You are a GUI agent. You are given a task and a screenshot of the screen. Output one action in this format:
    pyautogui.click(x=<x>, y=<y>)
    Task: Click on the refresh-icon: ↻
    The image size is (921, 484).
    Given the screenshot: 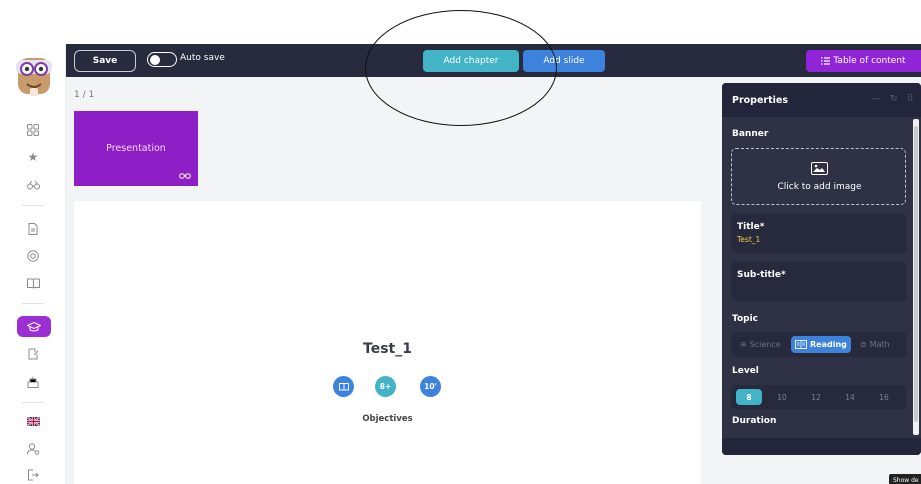 What is the action you would take?
    pyautogui.click(x=894, y=99)
    